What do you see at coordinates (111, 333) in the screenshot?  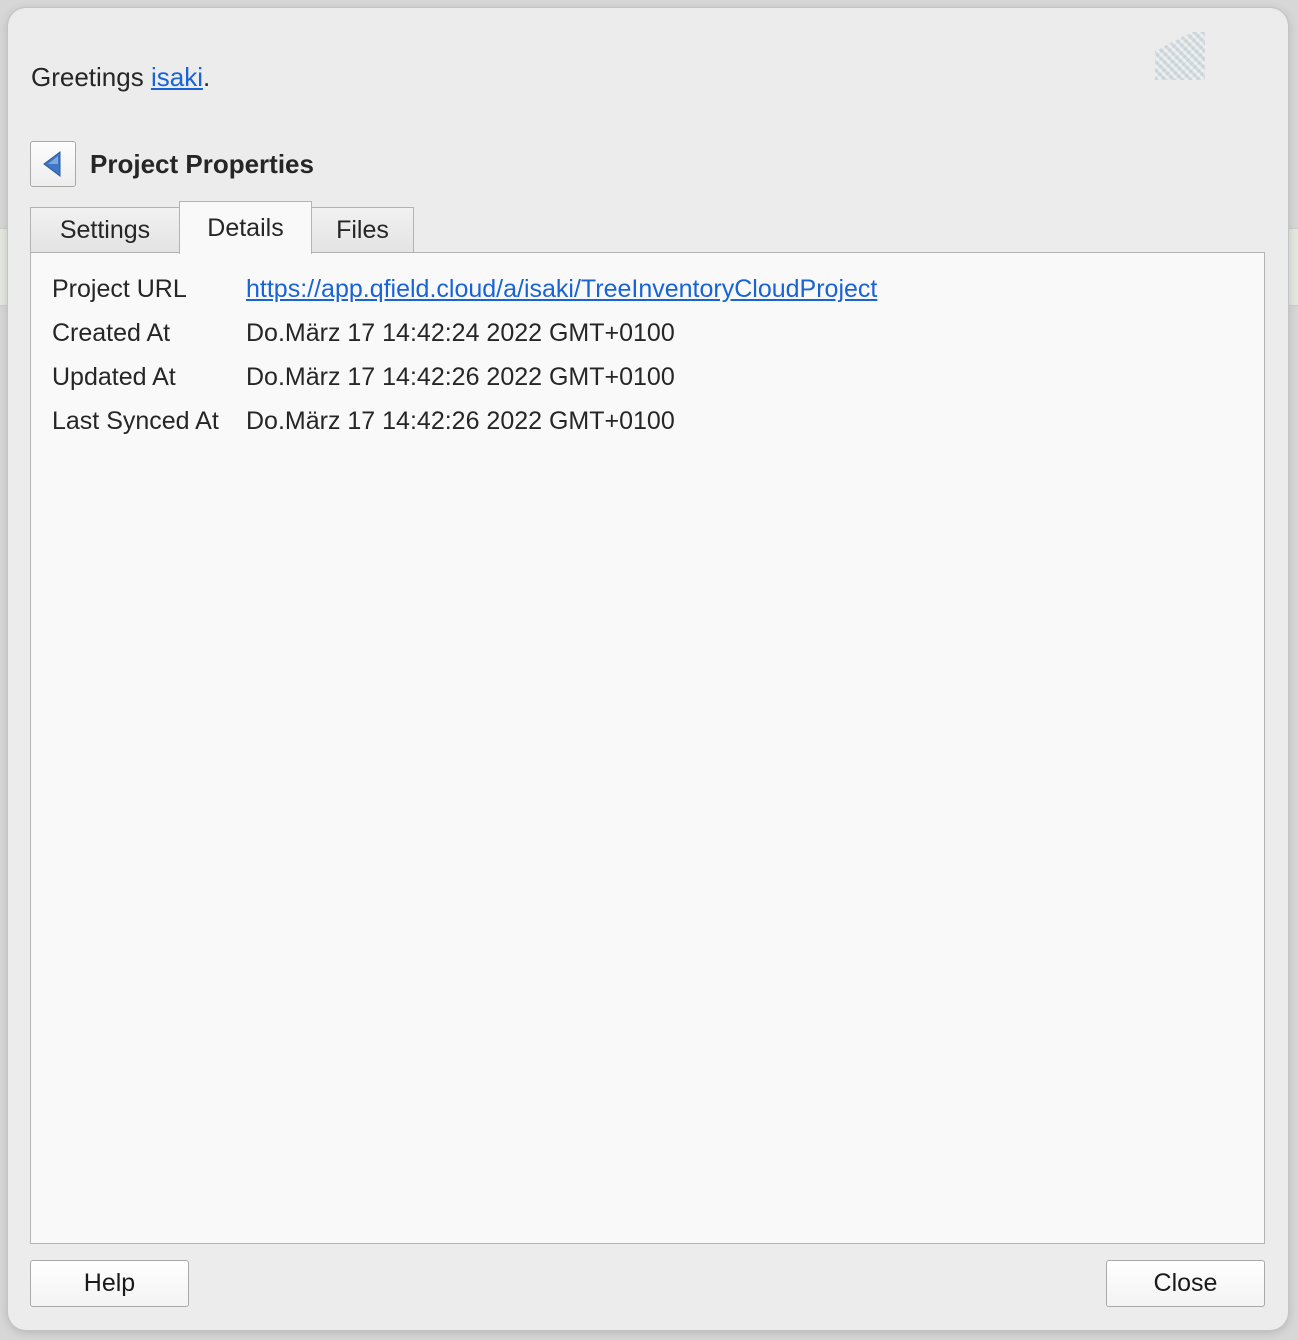 I see `detail-label: Created At` at bounding box center [111, 333].